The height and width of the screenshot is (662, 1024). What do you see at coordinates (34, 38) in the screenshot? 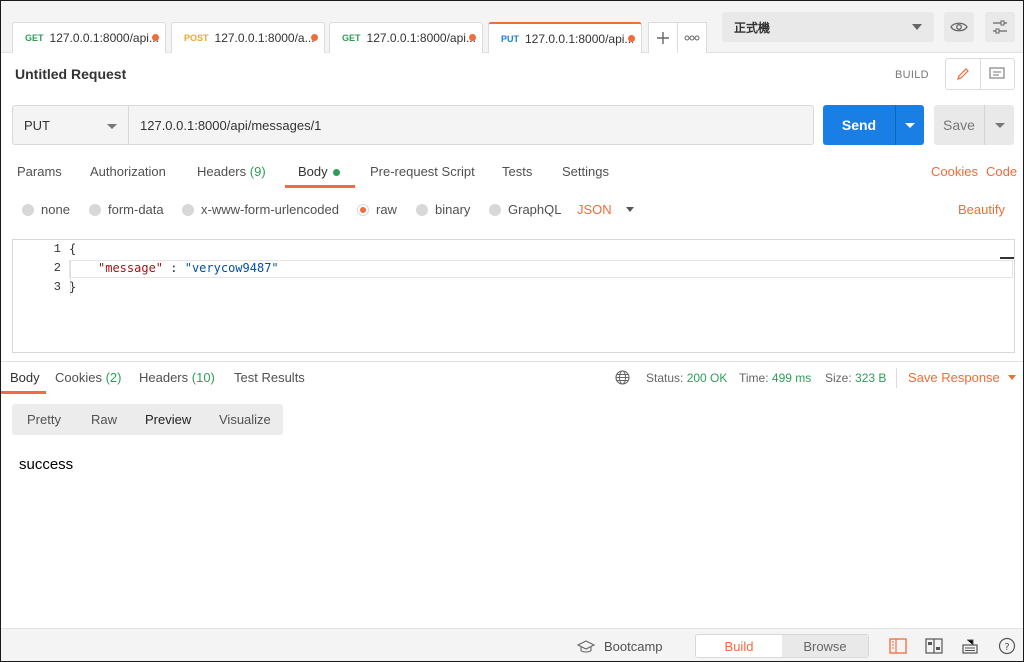
I see `tab-method: GET` at bounding box center [34, 38].